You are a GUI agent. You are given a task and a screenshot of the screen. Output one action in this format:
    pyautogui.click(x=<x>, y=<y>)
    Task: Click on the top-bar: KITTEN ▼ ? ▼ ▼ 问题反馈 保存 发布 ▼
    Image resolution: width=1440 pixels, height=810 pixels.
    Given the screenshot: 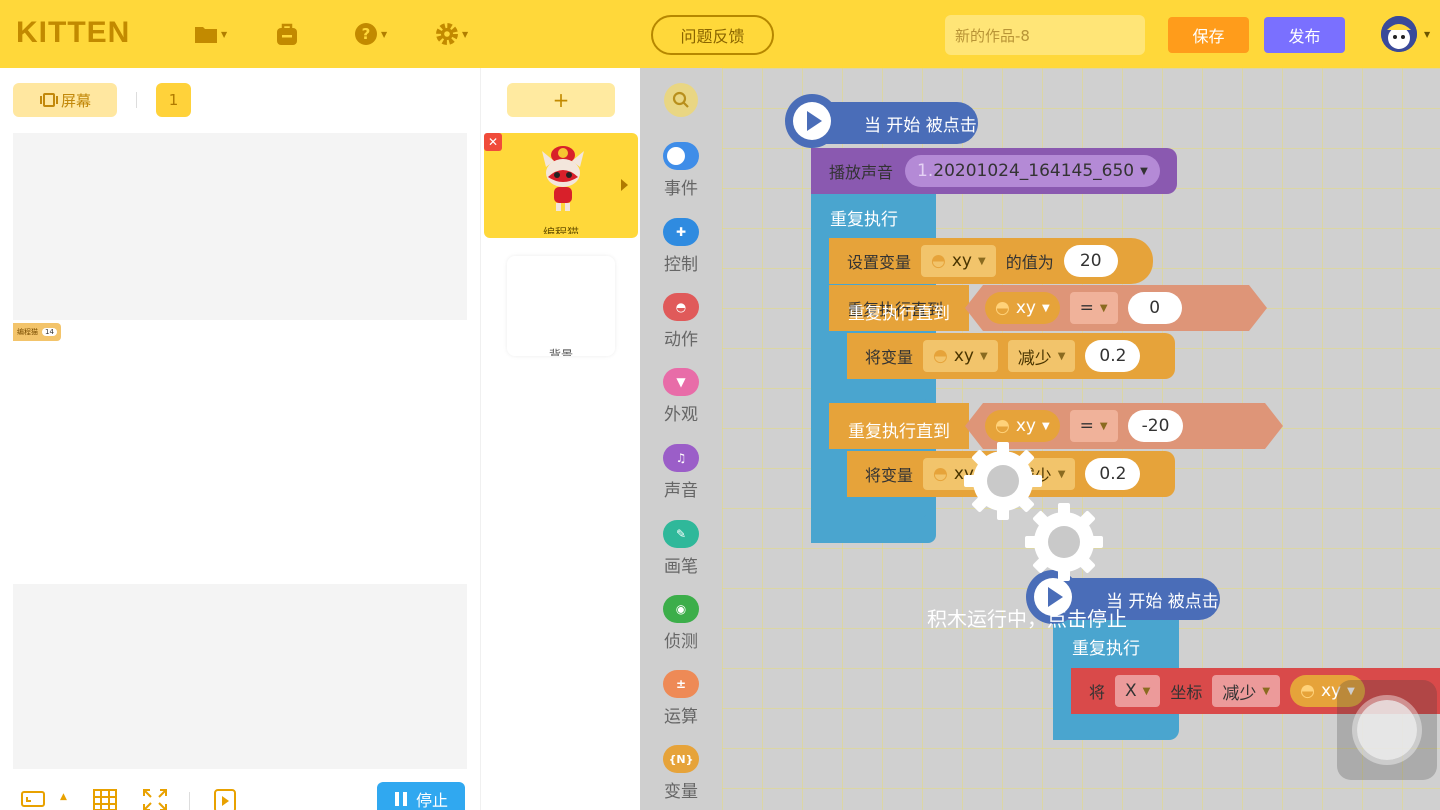 What is the action you would take?
    pyautogui.click(x=720, y=34)
    